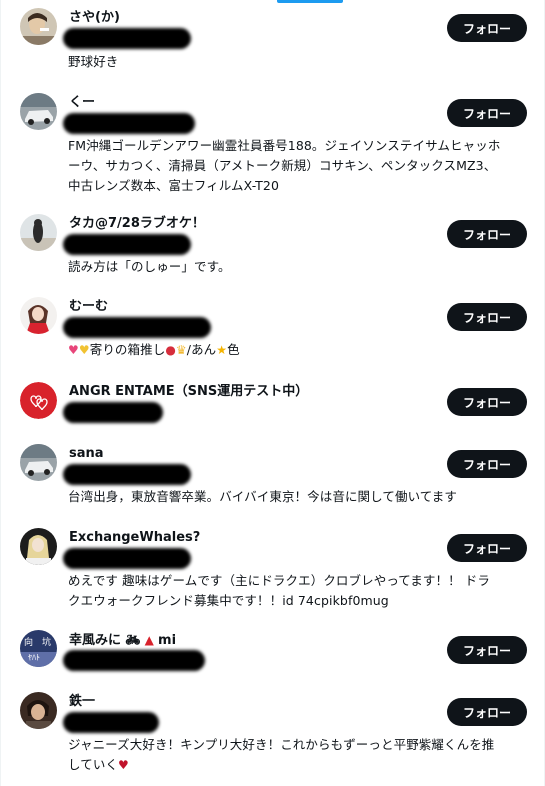 The width and height of the screenshot is (545, 786). I want to click on user-cell: さや(か) 野球好き フォロー, so click(272, 44).